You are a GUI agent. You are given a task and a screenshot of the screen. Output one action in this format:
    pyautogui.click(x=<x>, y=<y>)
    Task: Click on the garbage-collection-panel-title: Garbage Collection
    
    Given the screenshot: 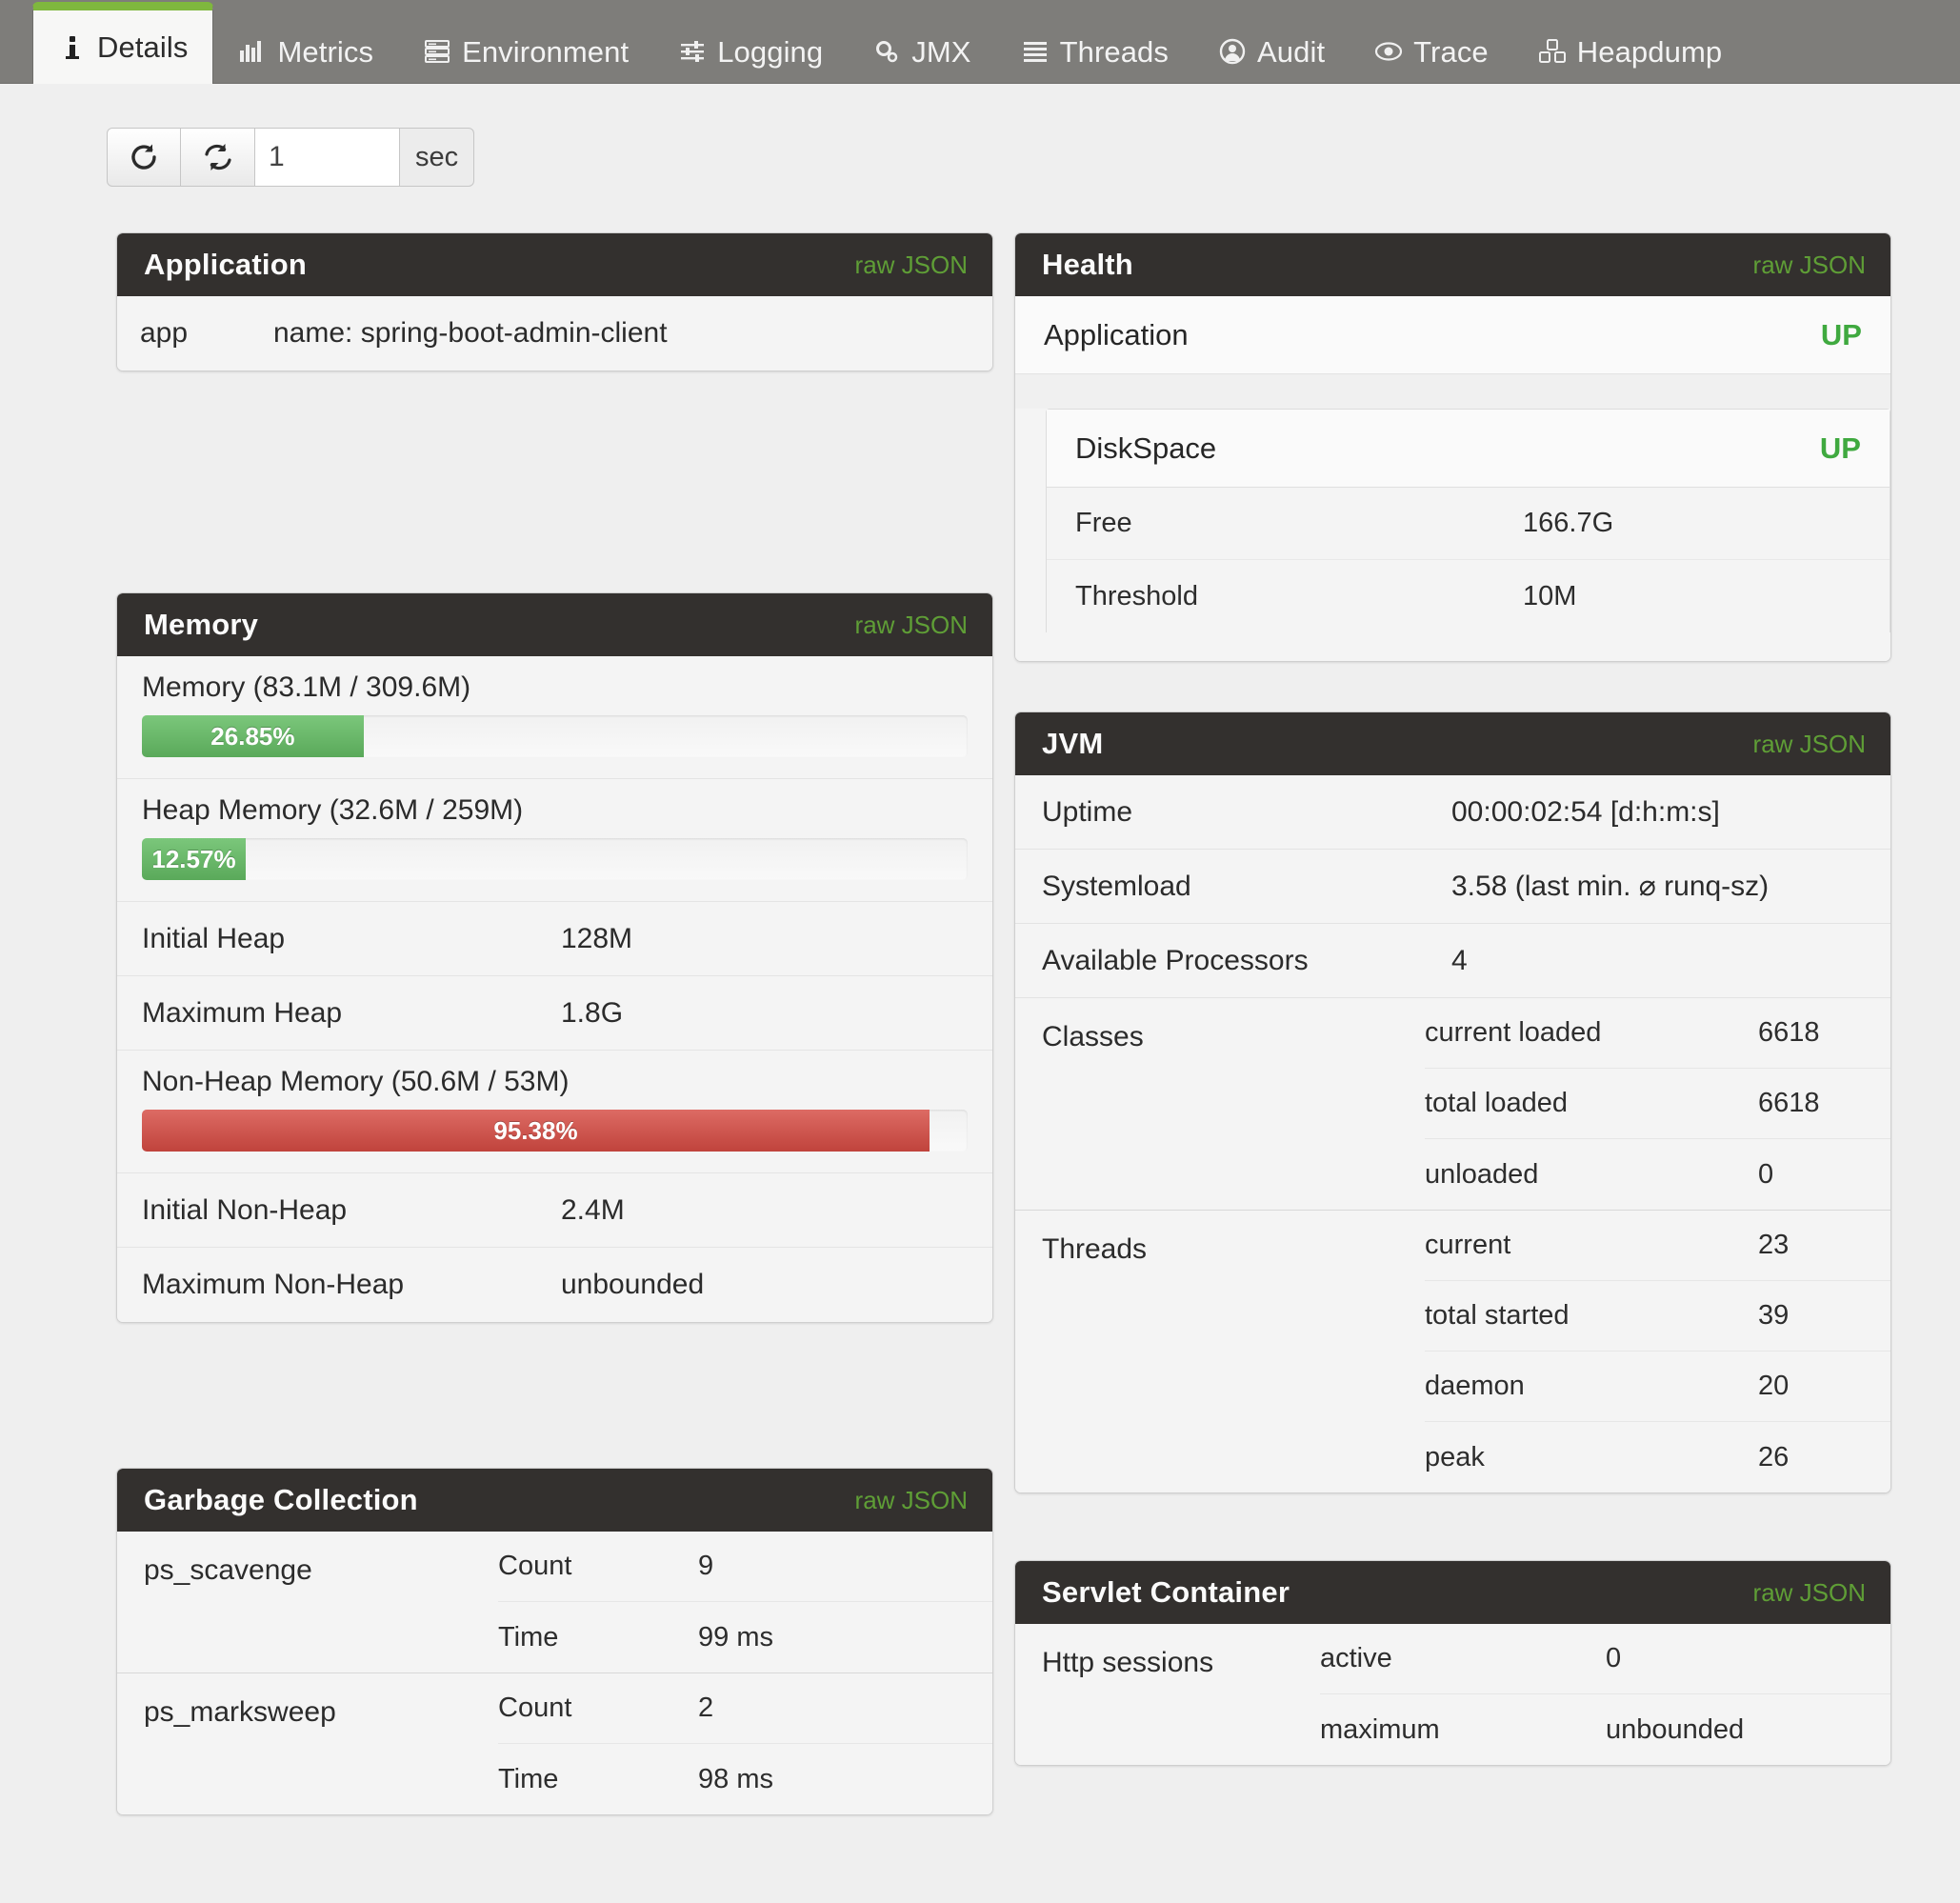 What is the action you would take?
    pyautogui.click(x=281, y=1499)
    